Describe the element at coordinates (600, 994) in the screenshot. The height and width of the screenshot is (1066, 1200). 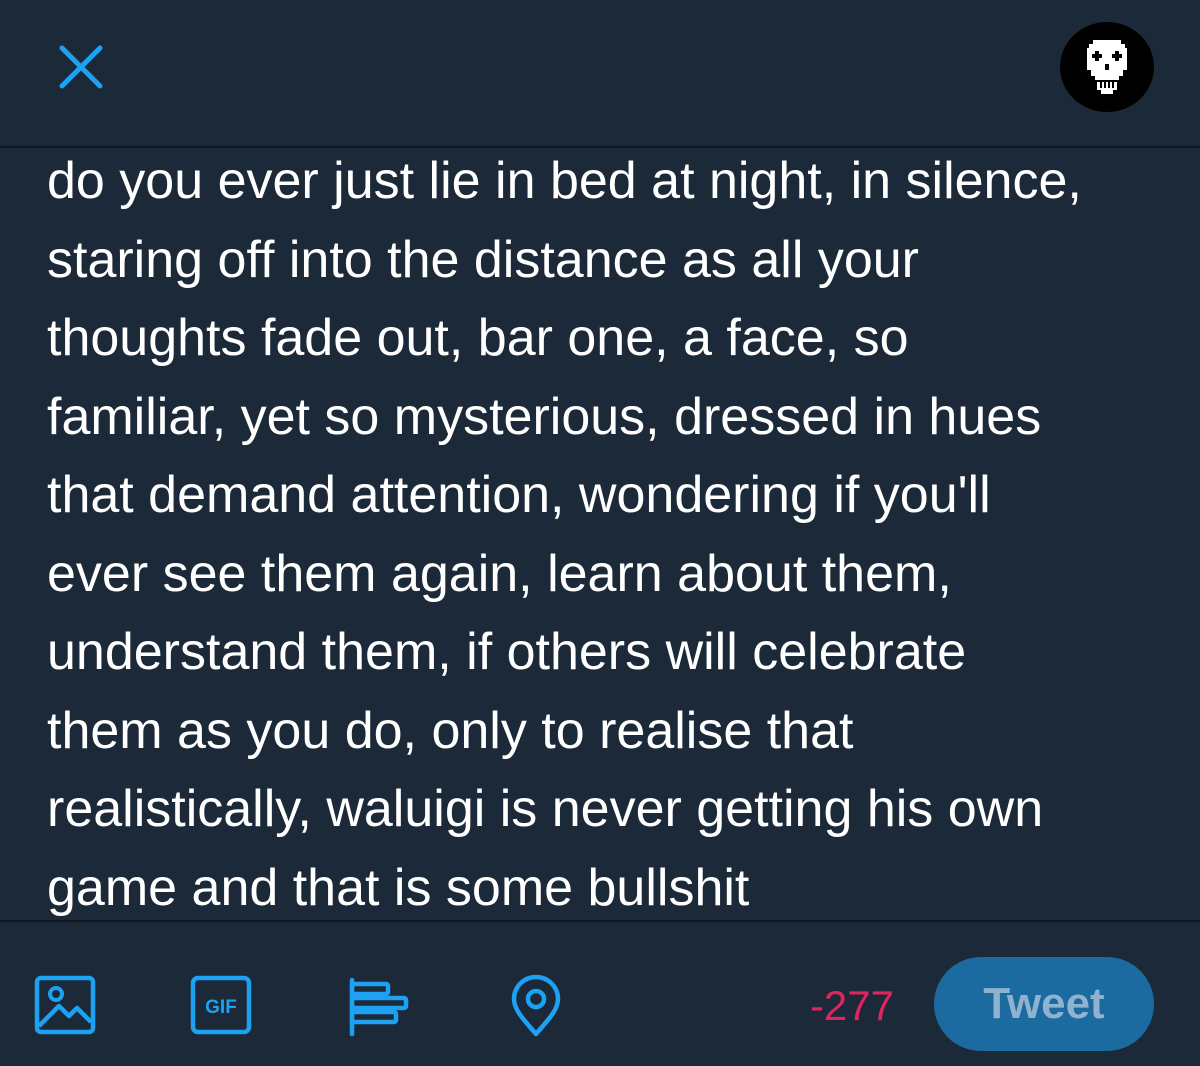
I see `compose-toolbar: GIF -277 Tweet` at that location.